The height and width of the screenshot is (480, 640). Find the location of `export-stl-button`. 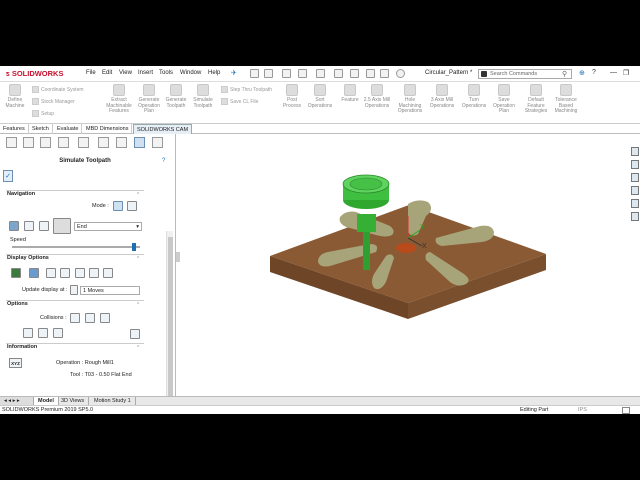

export-stl-button is located at coordinates (43, 333).